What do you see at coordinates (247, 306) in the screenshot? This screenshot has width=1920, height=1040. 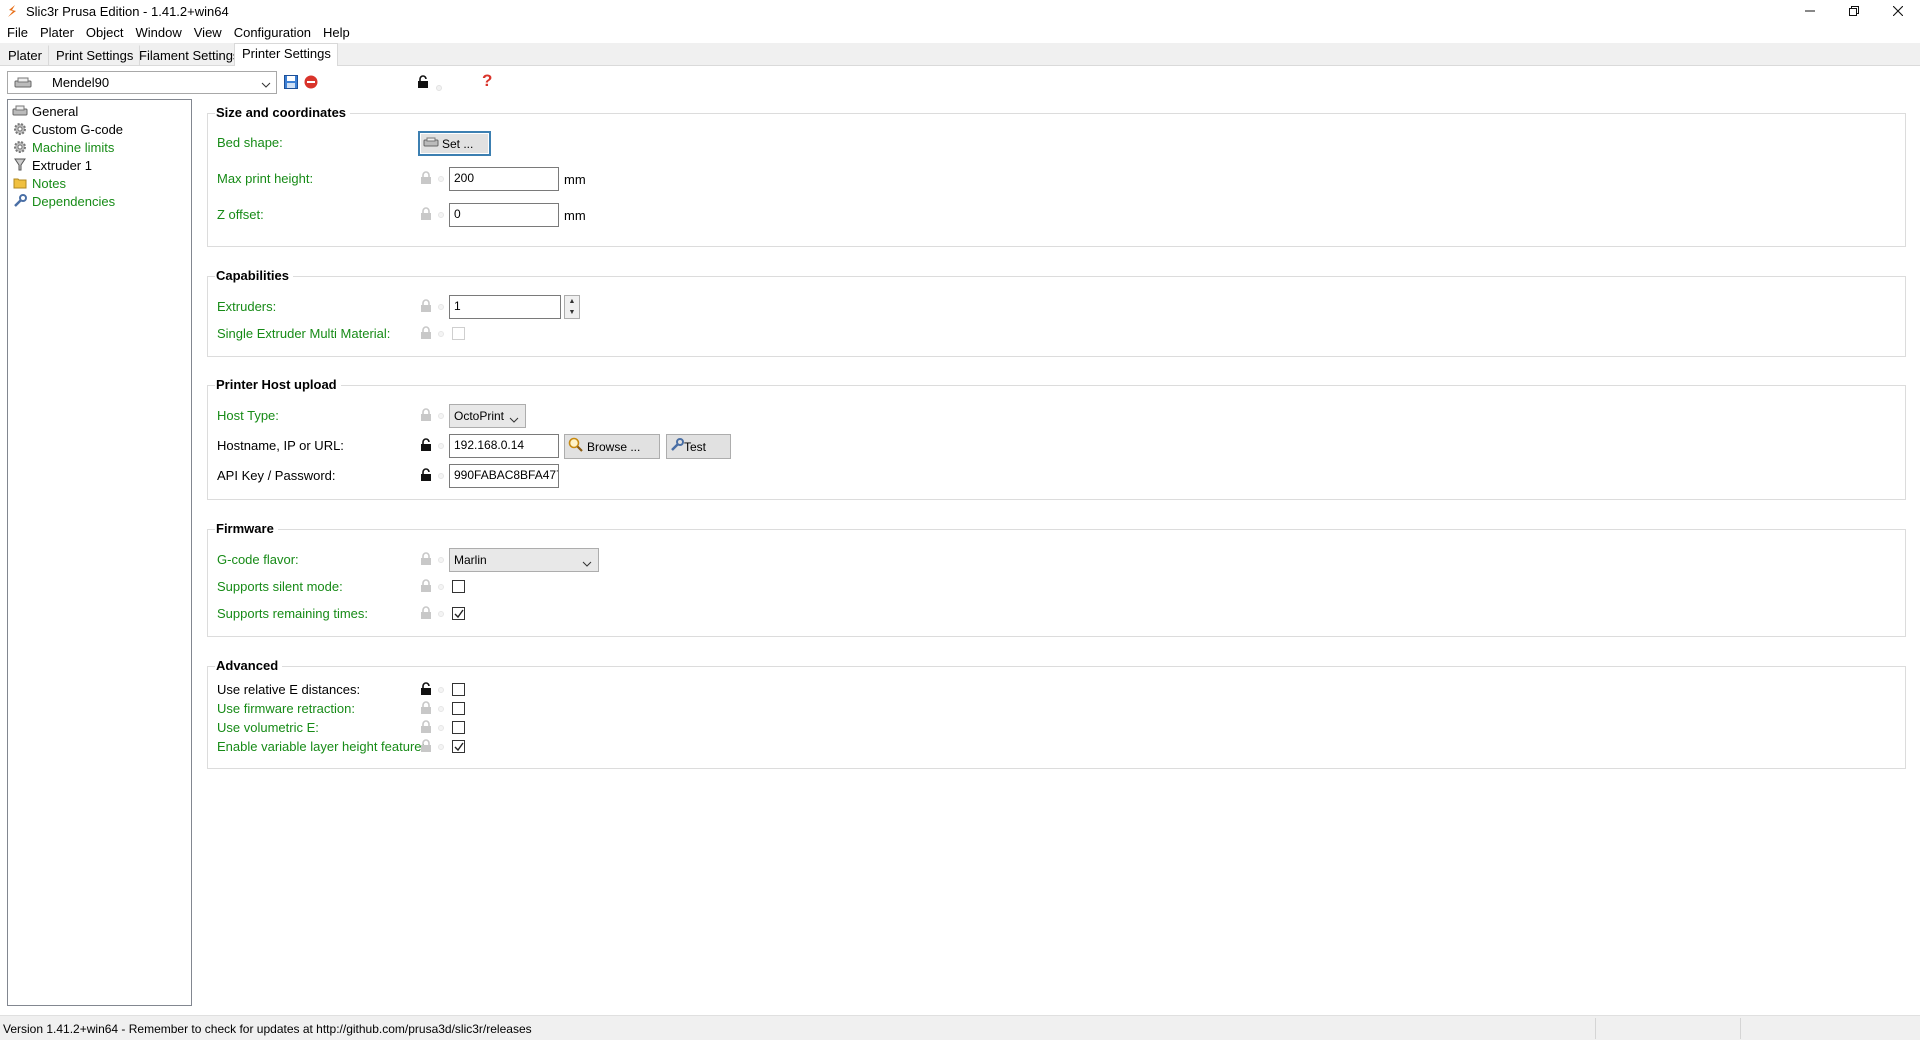 I see `extruders-label: Extruders:` at bounding box center [247, 306].